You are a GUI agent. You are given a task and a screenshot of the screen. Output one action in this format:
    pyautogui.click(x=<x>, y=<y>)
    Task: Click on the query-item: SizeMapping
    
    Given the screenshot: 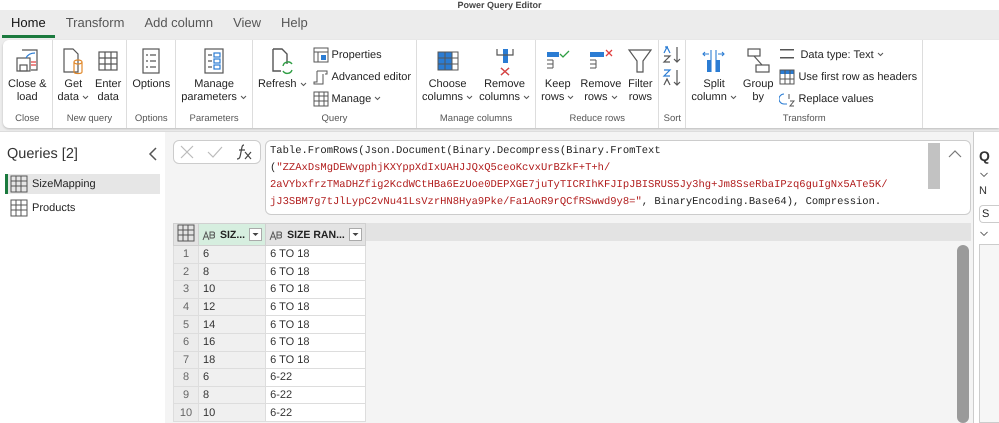 What is the action you would take?
    pyautogui.click(x=82, y=184)
    